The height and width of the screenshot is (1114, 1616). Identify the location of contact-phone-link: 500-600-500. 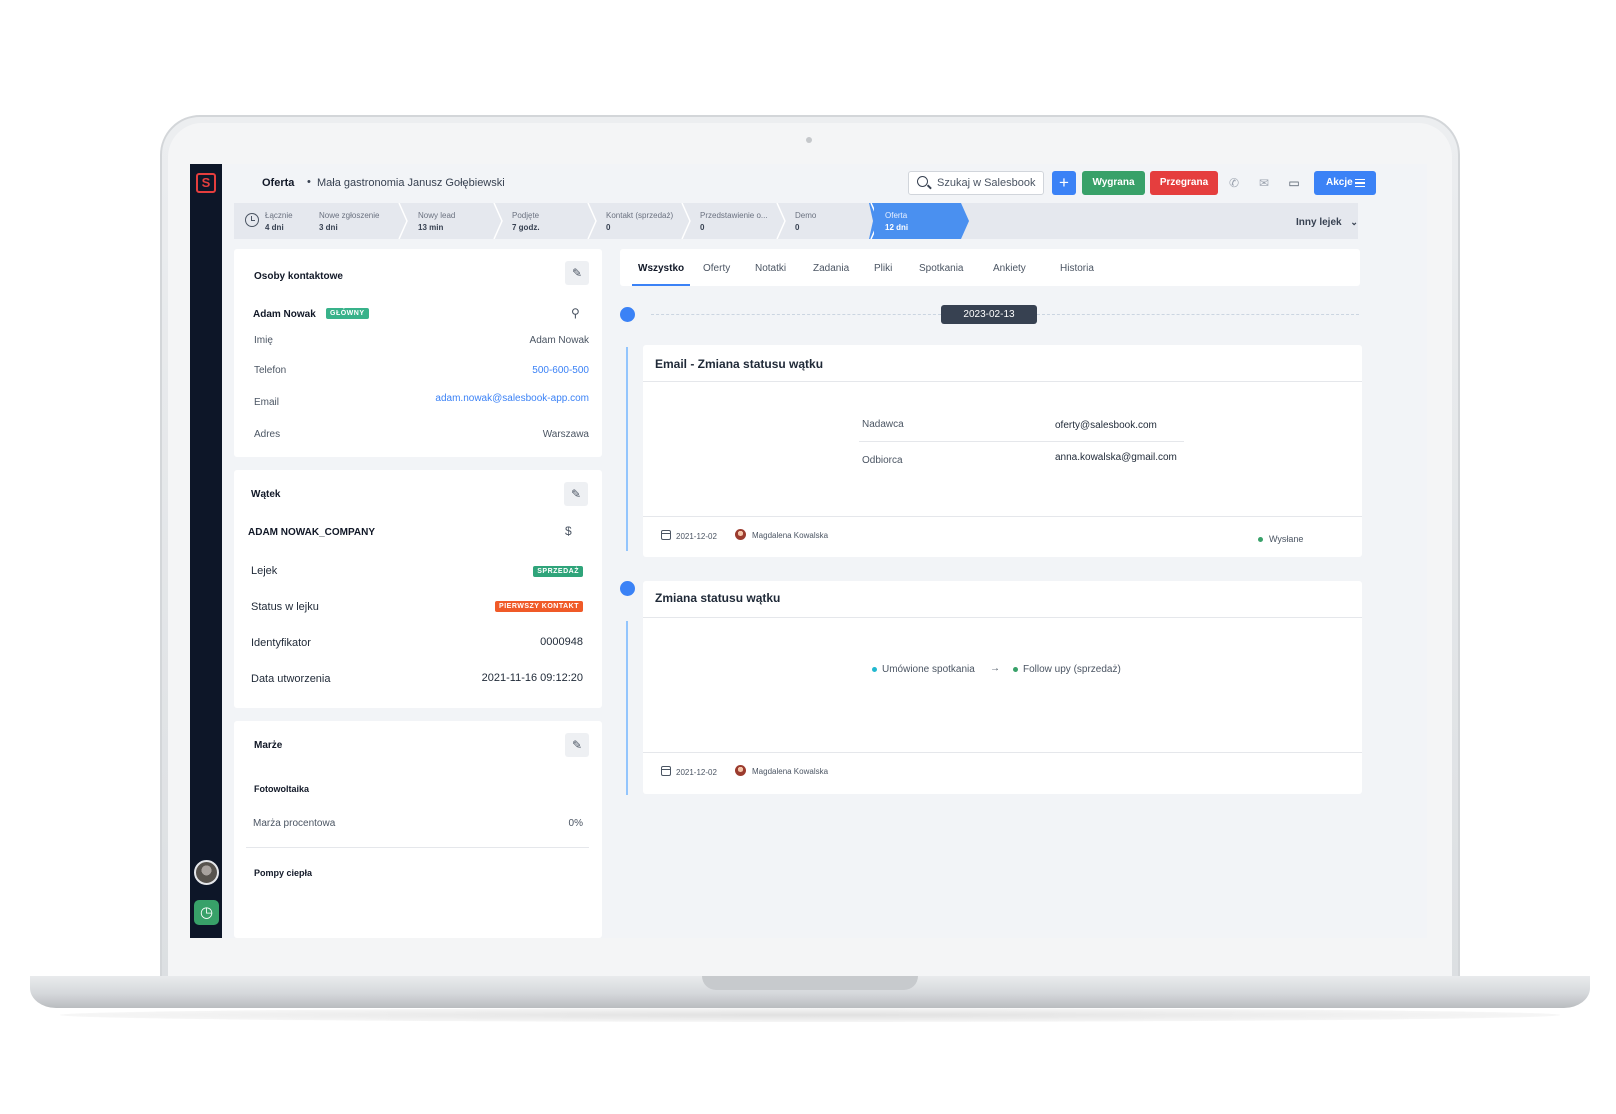
(560, 370).